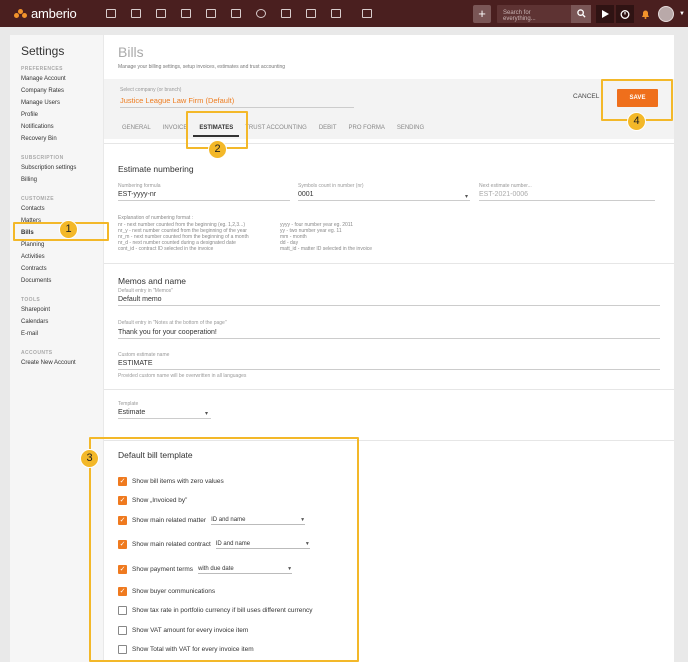  I want to click on callout-box-bill-template, so click(224, 549).